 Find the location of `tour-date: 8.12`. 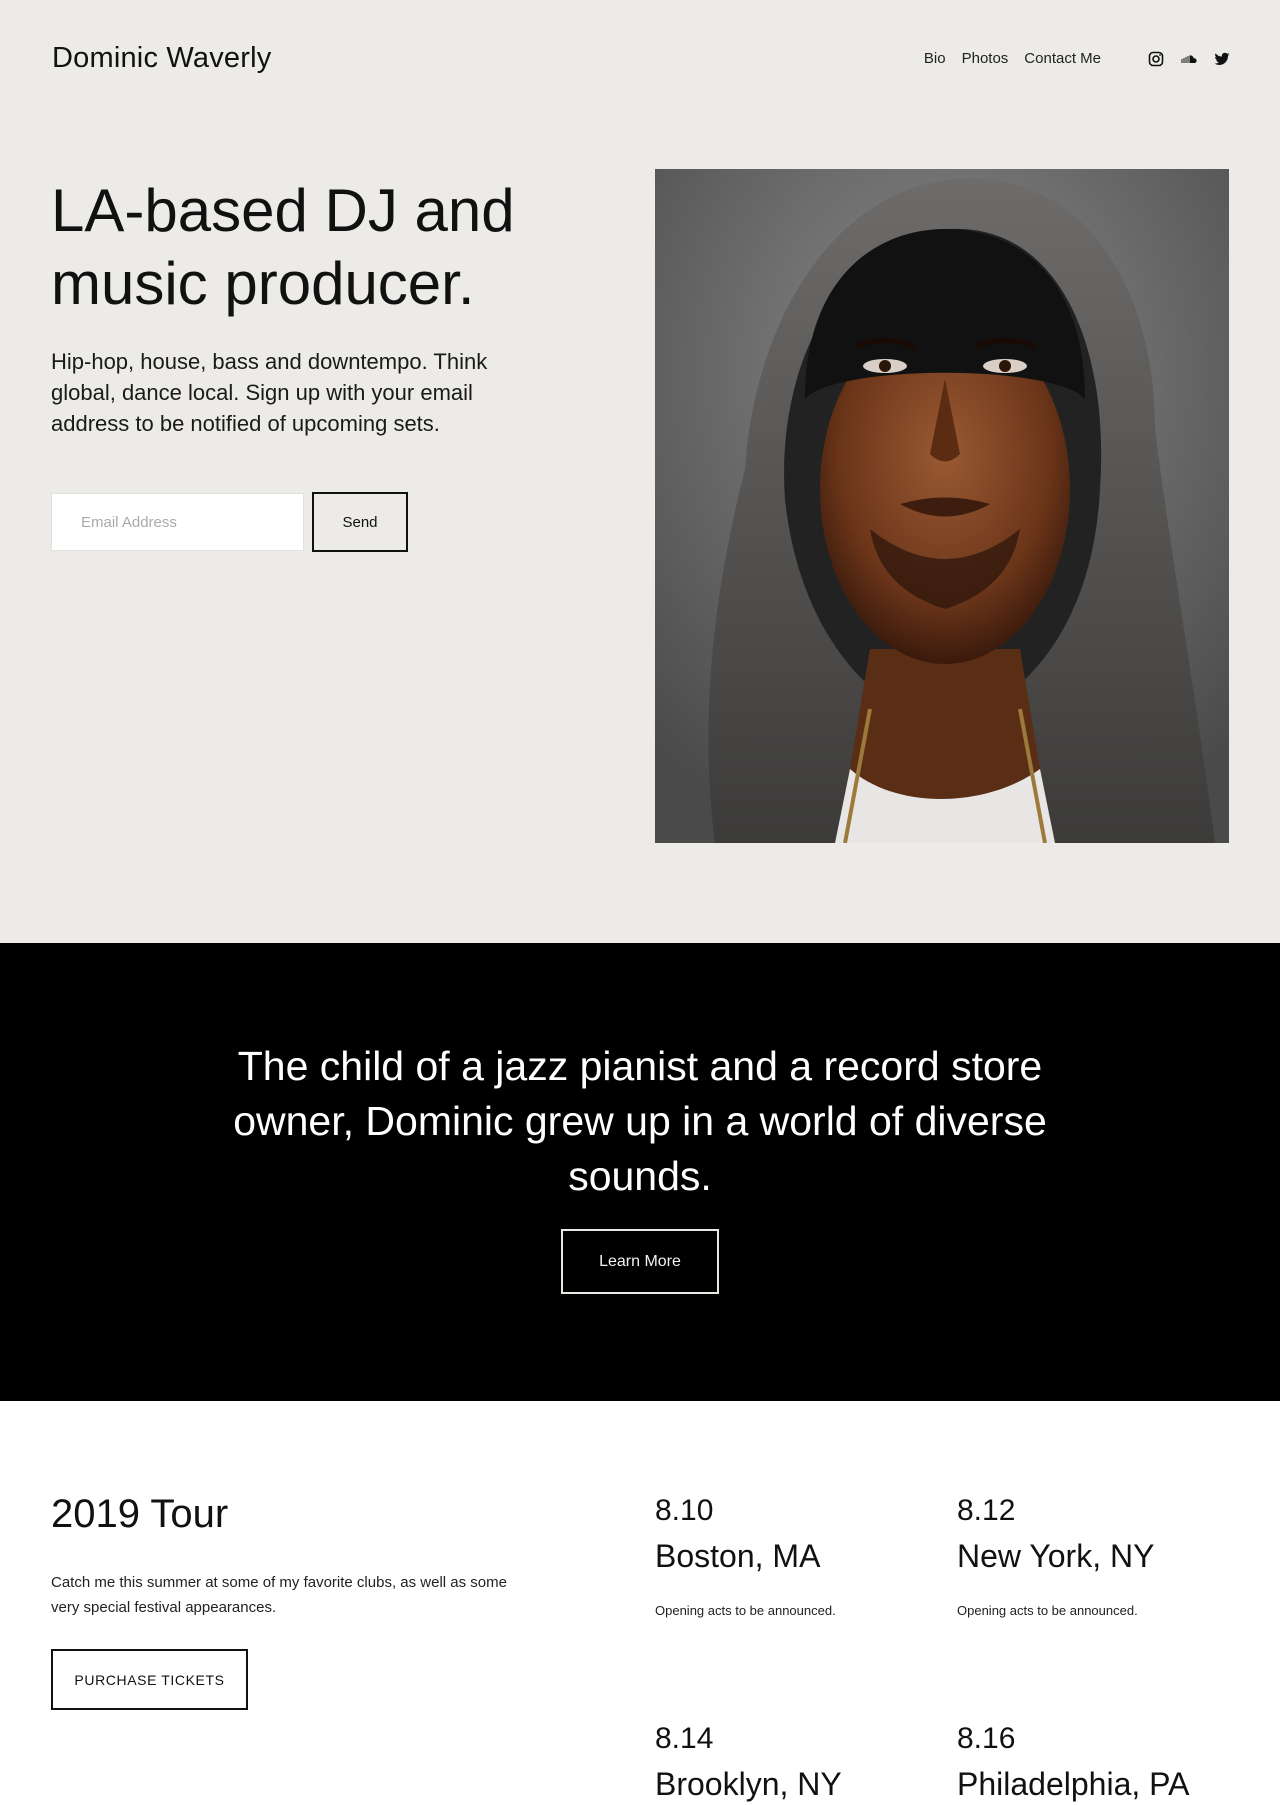

tour-date: 8.12 is located at coordinates (986, 1510).